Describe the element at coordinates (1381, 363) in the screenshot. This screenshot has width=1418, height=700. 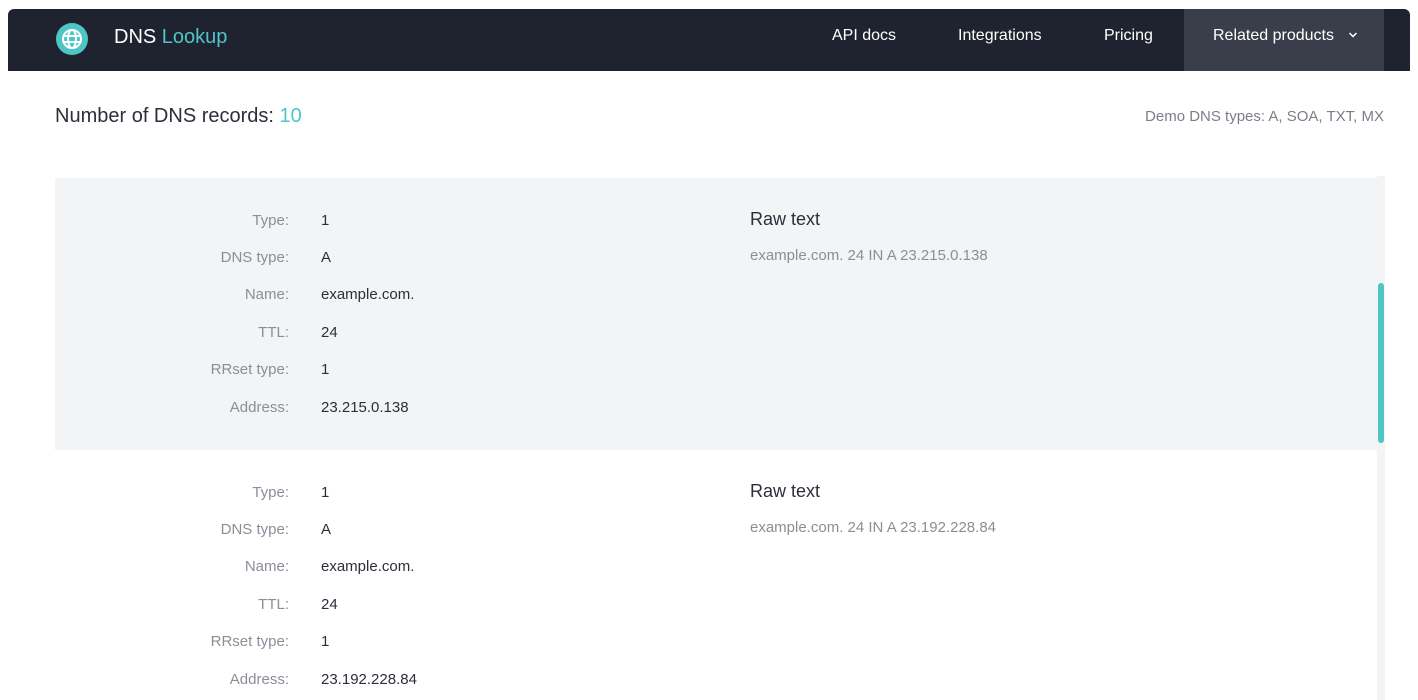
I see `records-scrollbar-thumb` at that location.